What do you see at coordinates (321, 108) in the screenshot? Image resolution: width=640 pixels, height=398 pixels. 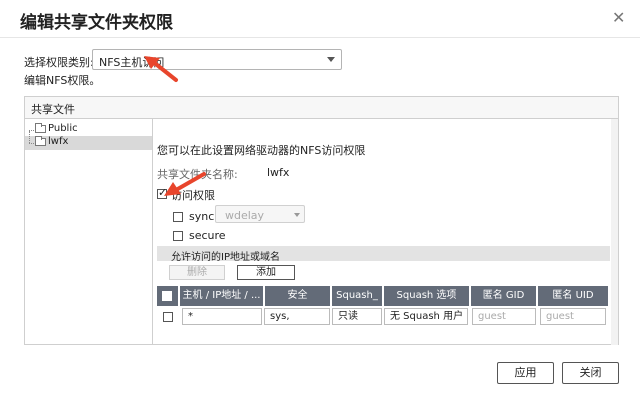 I see `panel-header: 共享文件` at bounding box center [321, 108].